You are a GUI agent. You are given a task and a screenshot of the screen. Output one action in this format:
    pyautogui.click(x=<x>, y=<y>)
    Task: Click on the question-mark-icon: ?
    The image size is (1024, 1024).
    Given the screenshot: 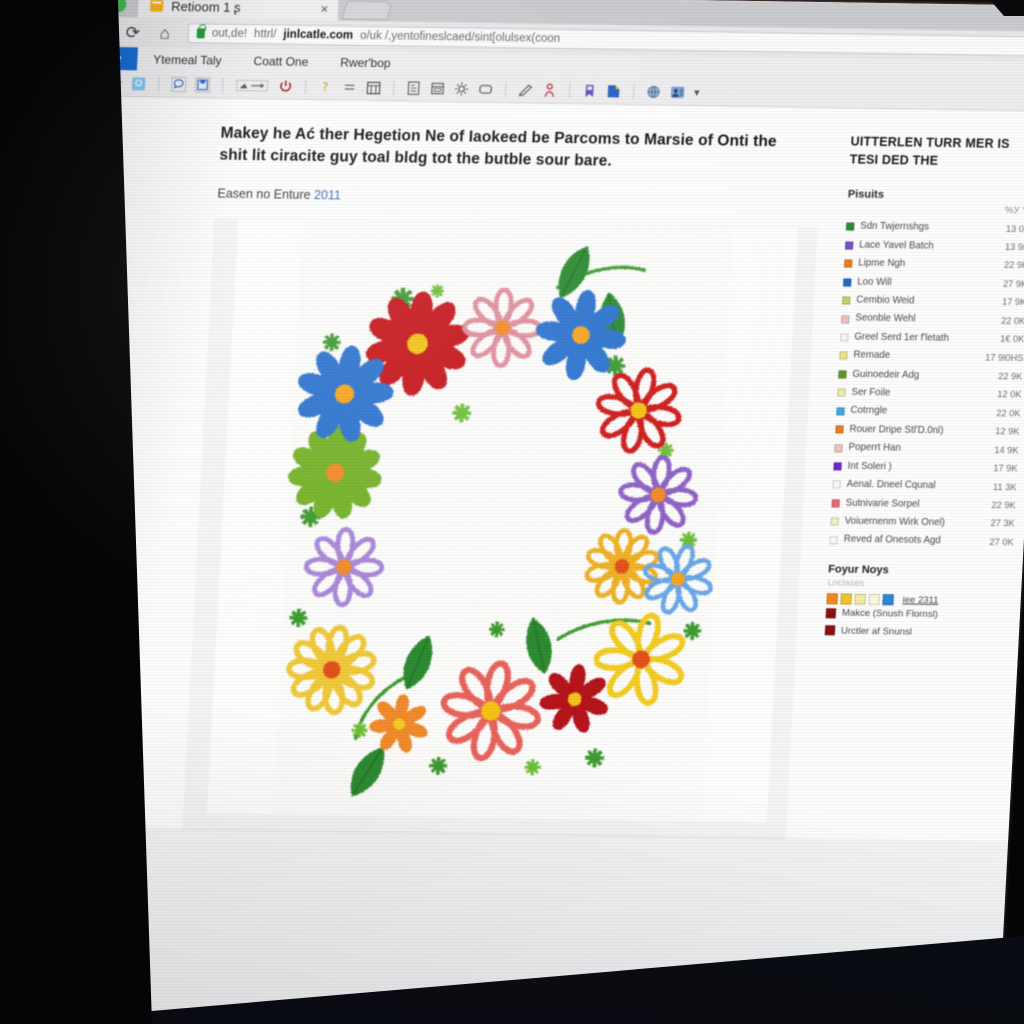 What is the action you would take?
    pyautogui.click(x=326, y=86)
    